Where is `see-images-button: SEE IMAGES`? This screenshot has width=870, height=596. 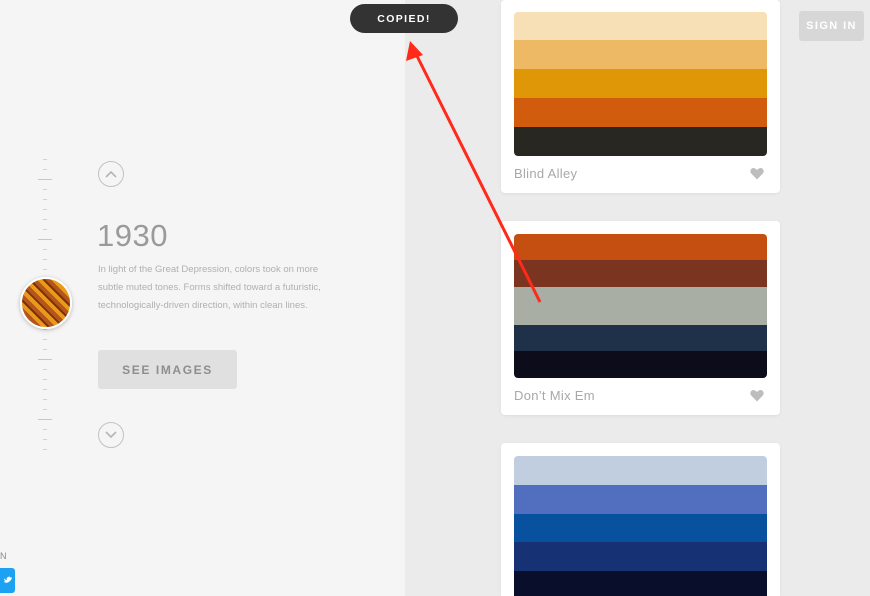
see-images-button: SEE IMAGES is located at coordinates (167, 369).